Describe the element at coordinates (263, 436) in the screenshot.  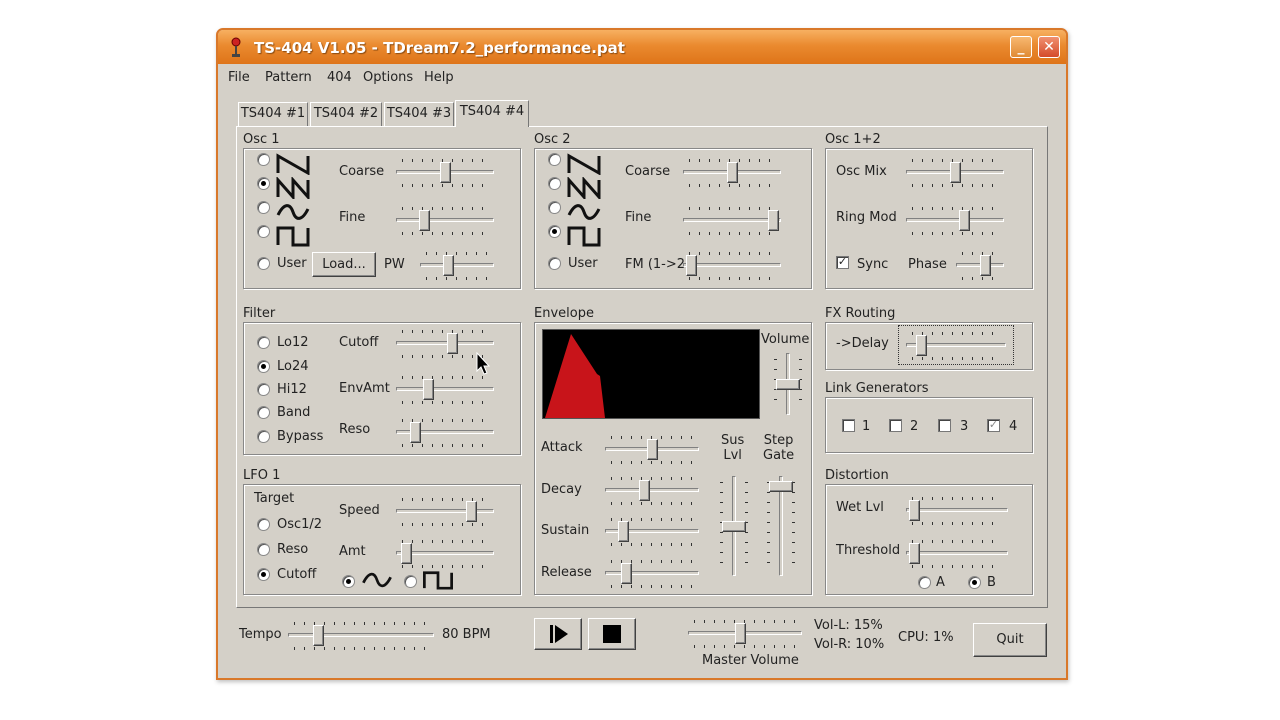
I see `filter-bypass-radio` at that location.